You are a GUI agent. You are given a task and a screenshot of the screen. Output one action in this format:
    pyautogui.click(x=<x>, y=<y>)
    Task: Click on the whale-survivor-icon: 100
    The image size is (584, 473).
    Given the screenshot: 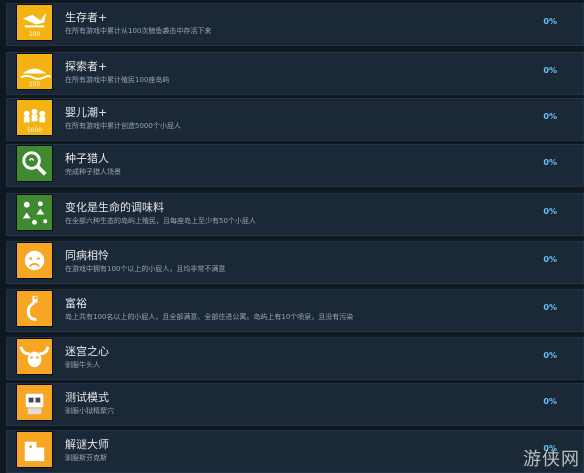 What is the action you would take?
    pyautogui.click(x=34, y=22)
    